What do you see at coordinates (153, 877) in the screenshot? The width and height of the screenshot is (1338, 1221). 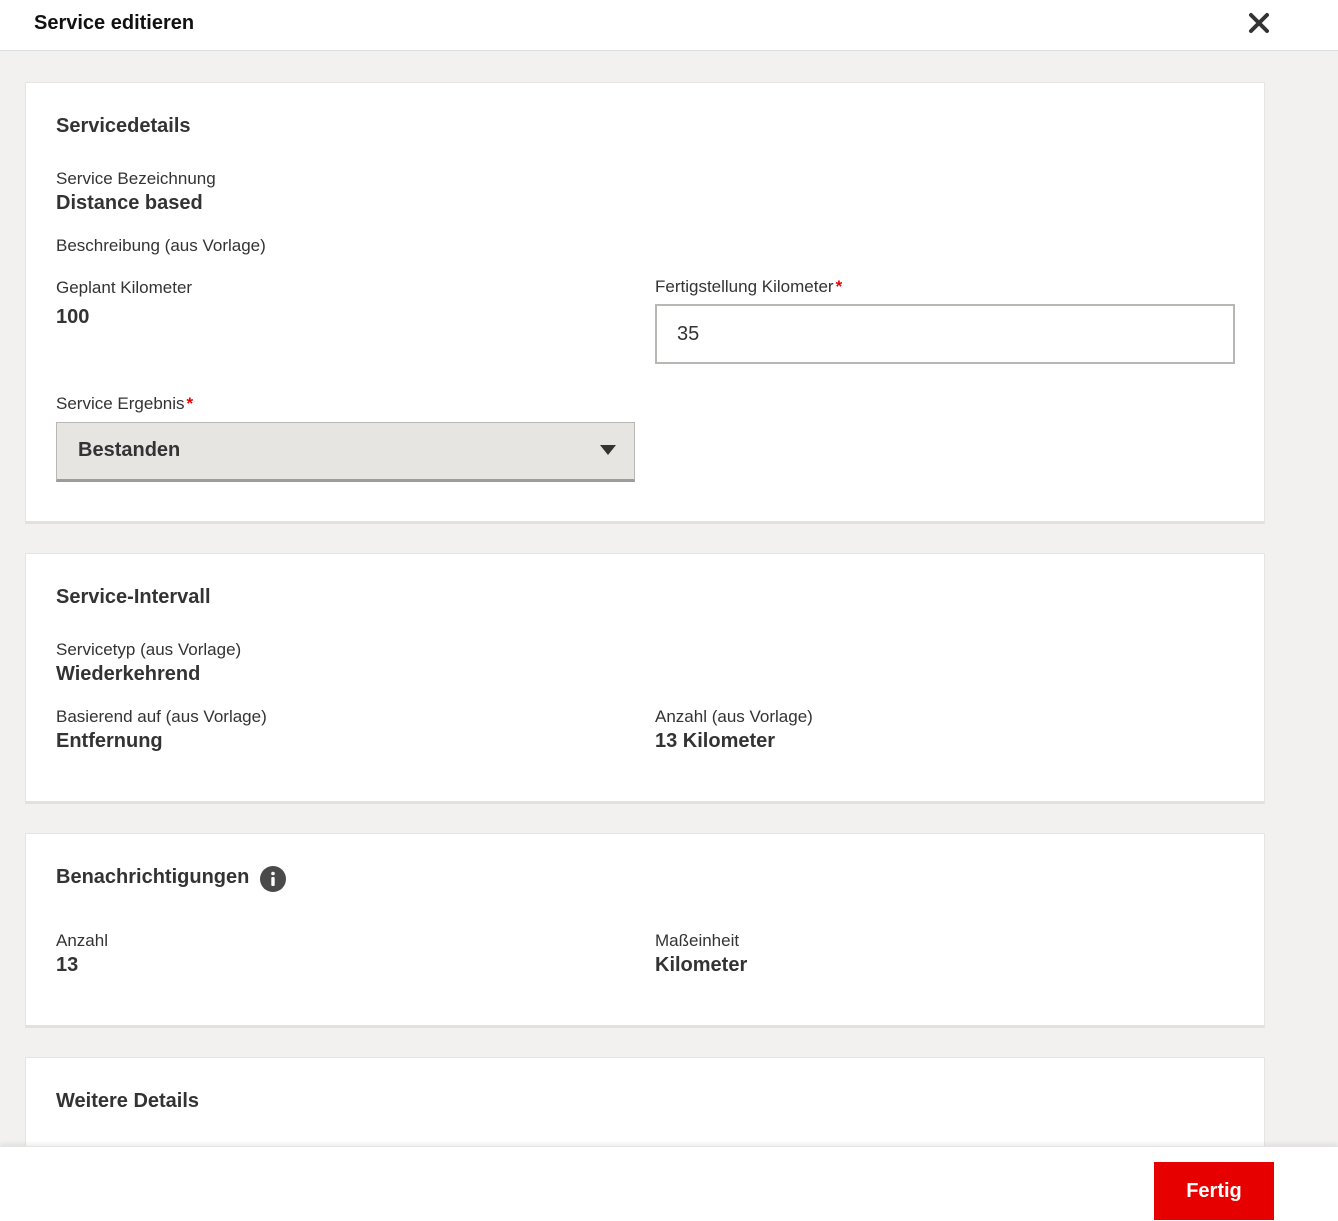 I see `notifications-title: Benachrichtigungen` at bounding box center [153, 877].